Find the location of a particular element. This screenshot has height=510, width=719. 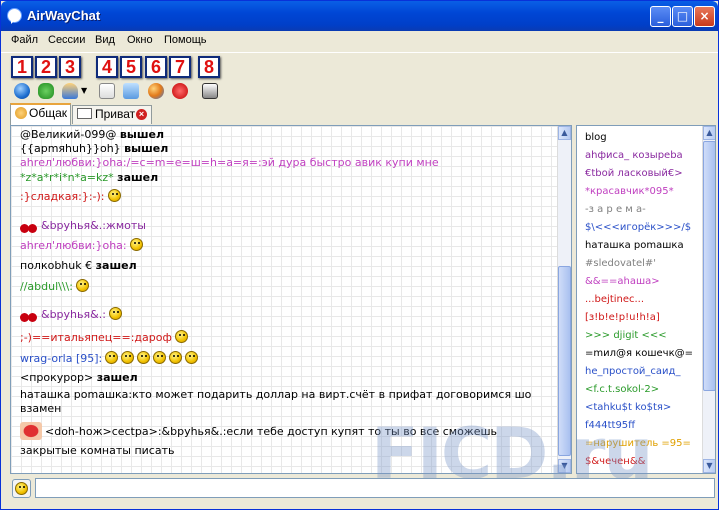

lips-icon is located at coordinates (31, 431).